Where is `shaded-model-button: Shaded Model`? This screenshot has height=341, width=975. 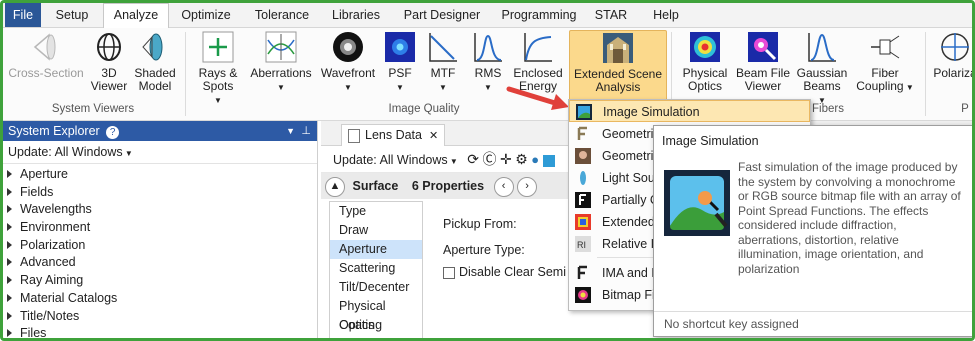
shaded-model-button: Shaded Model is located at coordinates (155, 61).